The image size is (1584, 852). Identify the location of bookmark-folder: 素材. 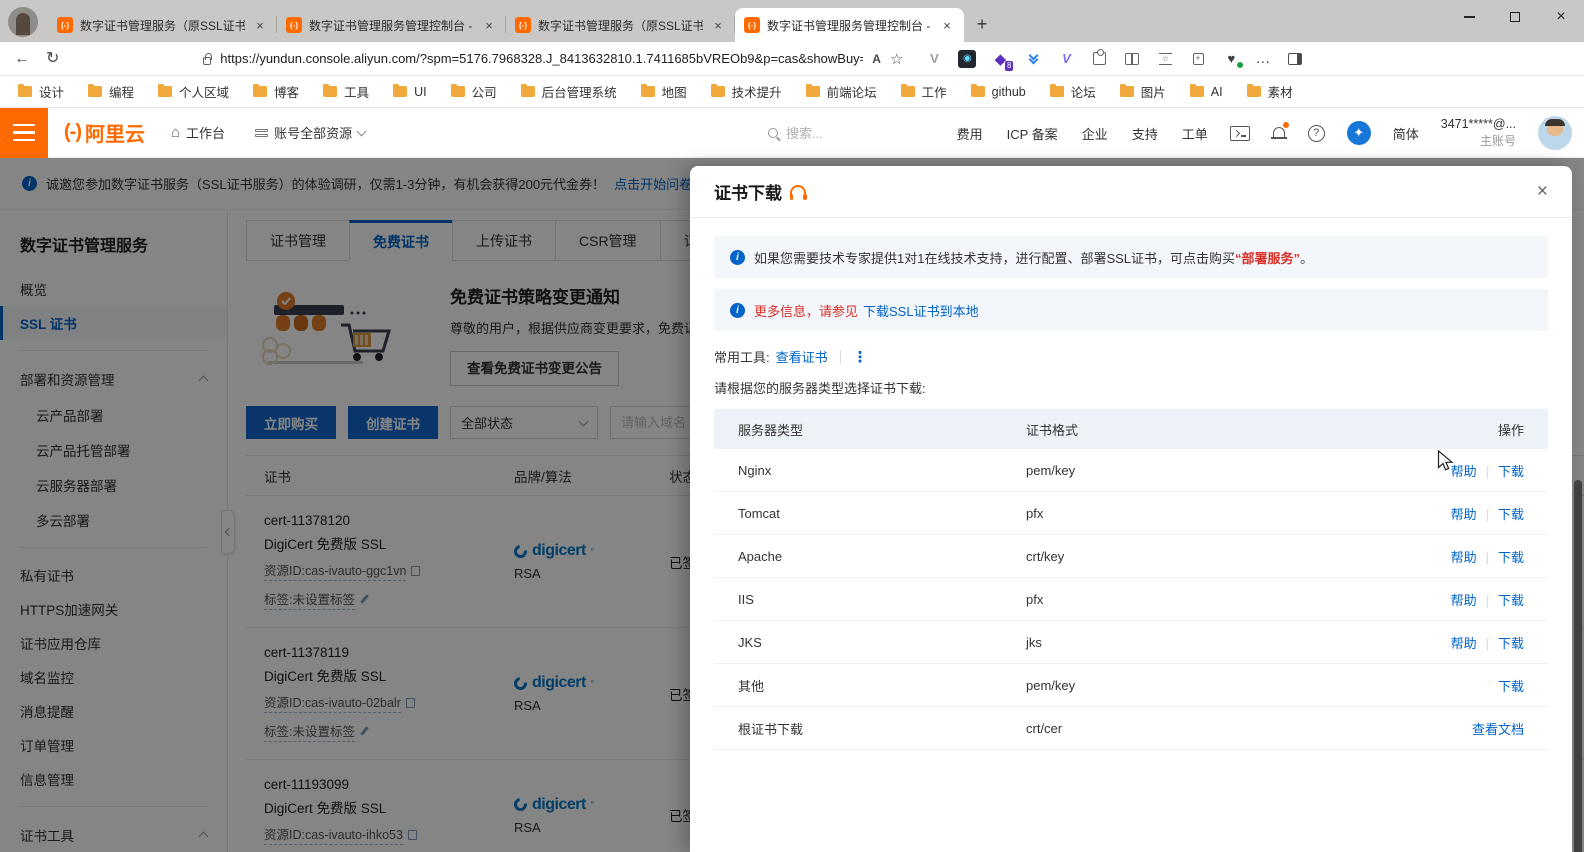
(1269, 91).